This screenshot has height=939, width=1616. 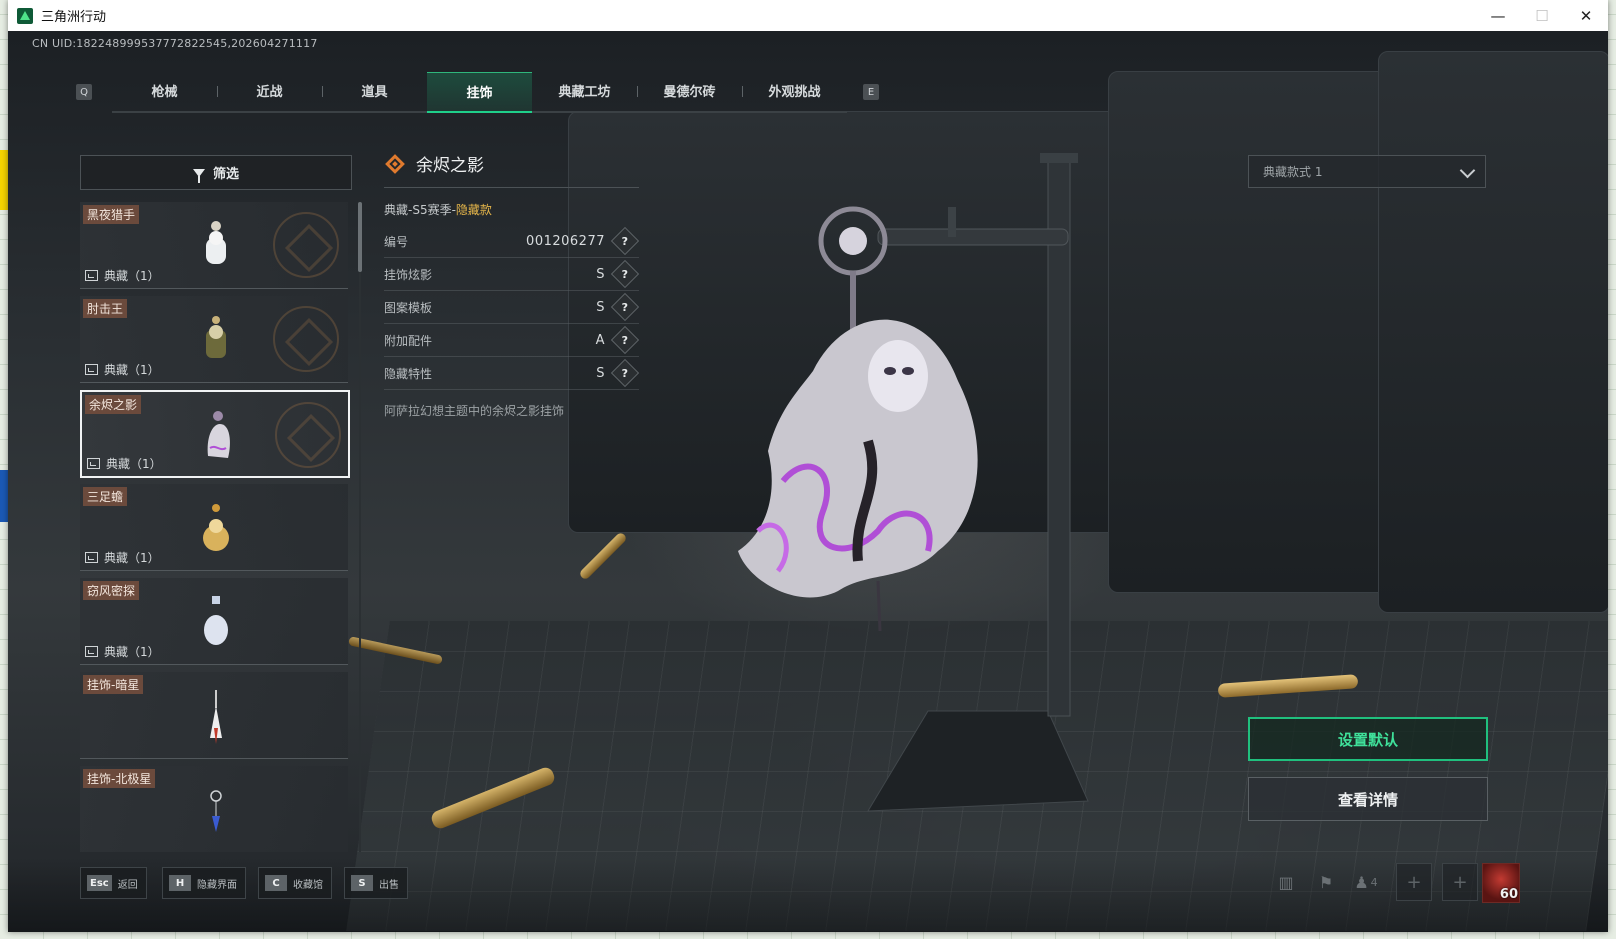 What do you see at coordinates (1467, 170) in the screenshot?
I see `chevron-down-icon` at bounding box center [1467, 170].